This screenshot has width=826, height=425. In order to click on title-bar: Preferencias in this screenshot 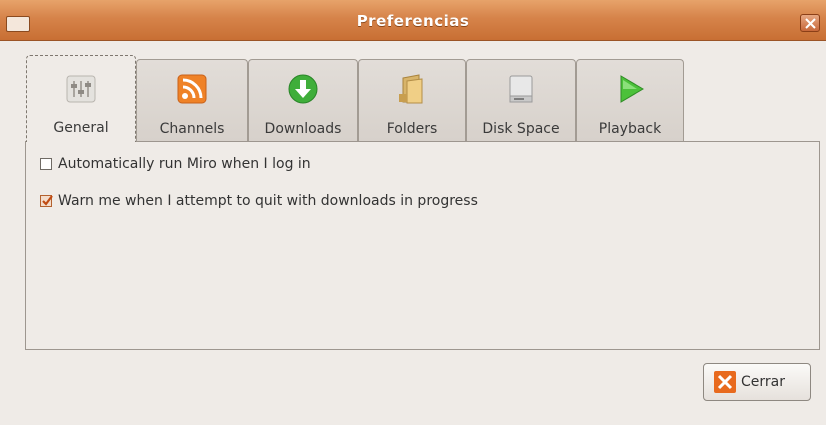, I will do `click(413, 20)`.